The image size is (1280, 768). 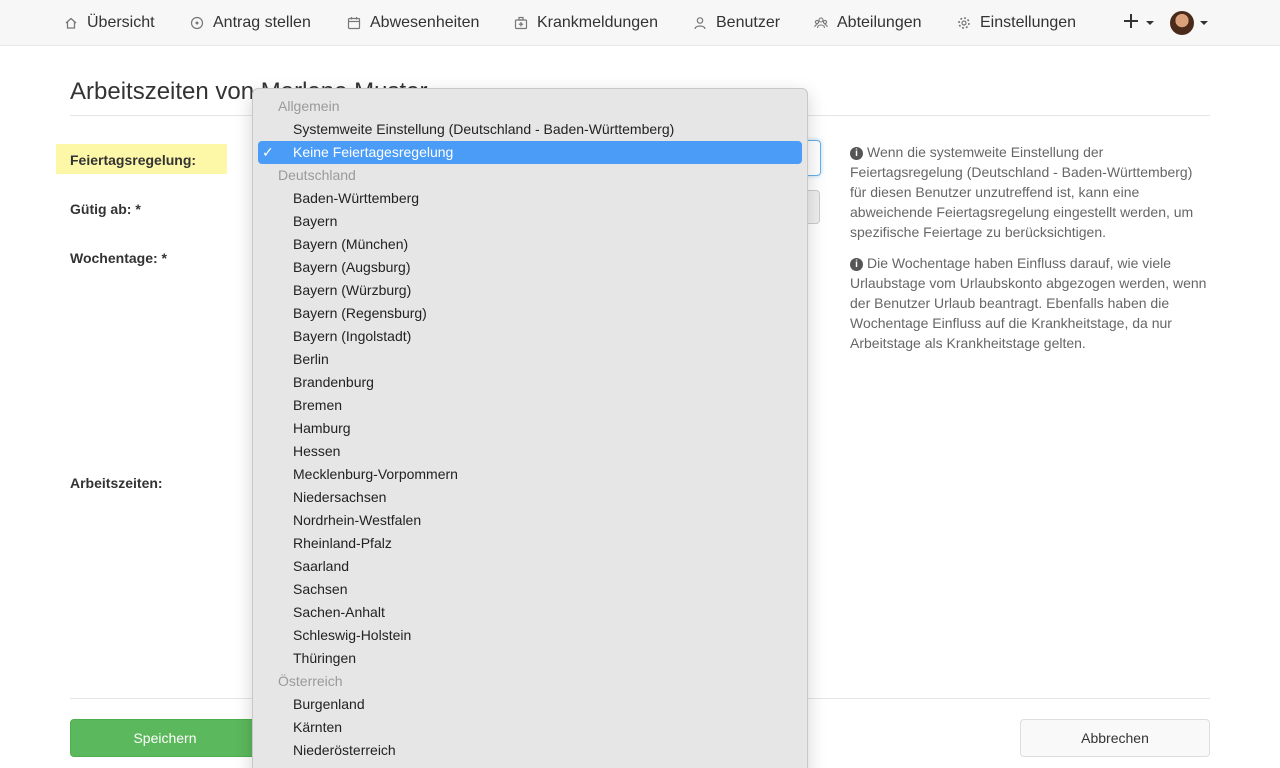 I want to click on dropdown-row-label: Hamburg, so click(x=322, y=428).